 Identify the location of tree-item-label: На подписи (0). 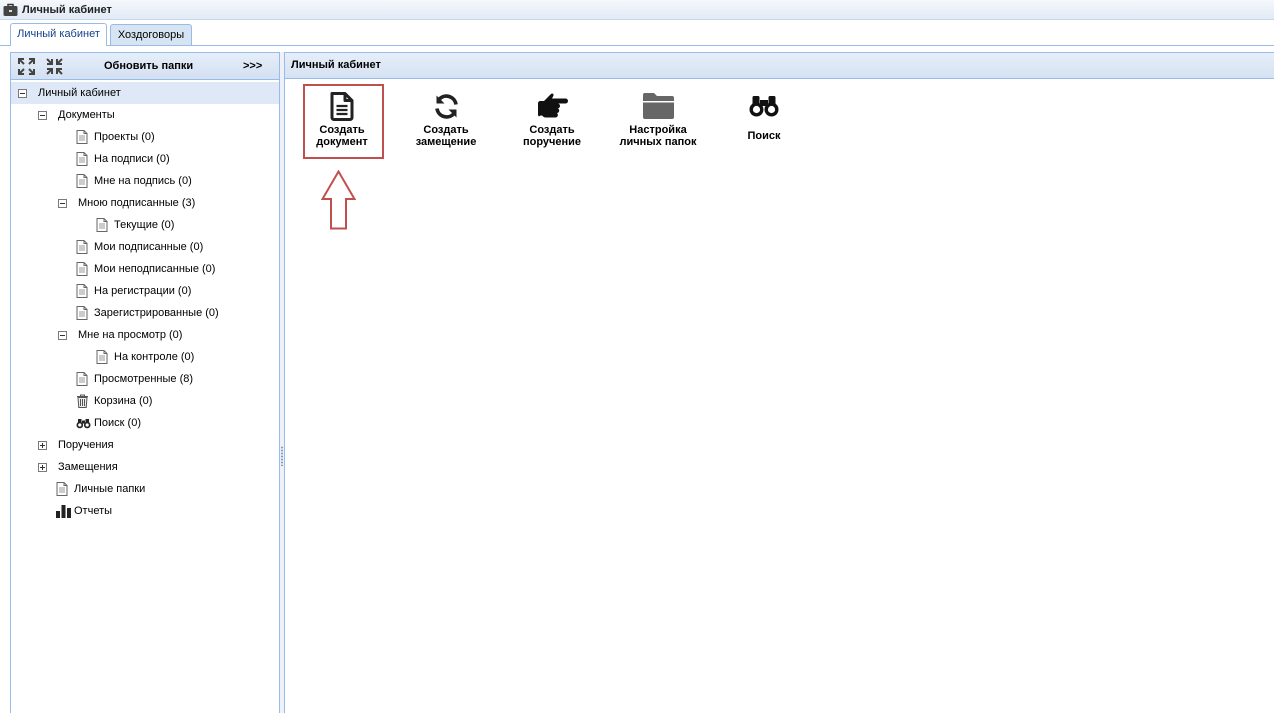
(132, 159).